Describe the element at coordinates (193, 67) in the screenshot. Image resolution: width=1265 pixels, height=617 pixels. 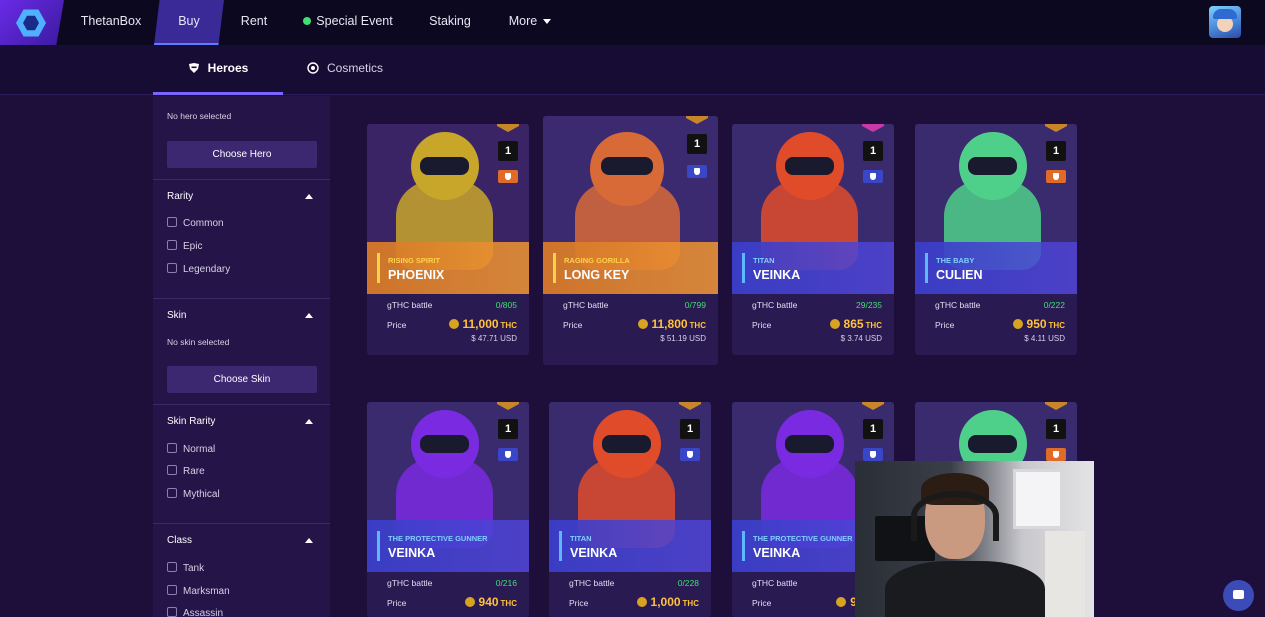
I see `hero-helmet-icon` at that location.